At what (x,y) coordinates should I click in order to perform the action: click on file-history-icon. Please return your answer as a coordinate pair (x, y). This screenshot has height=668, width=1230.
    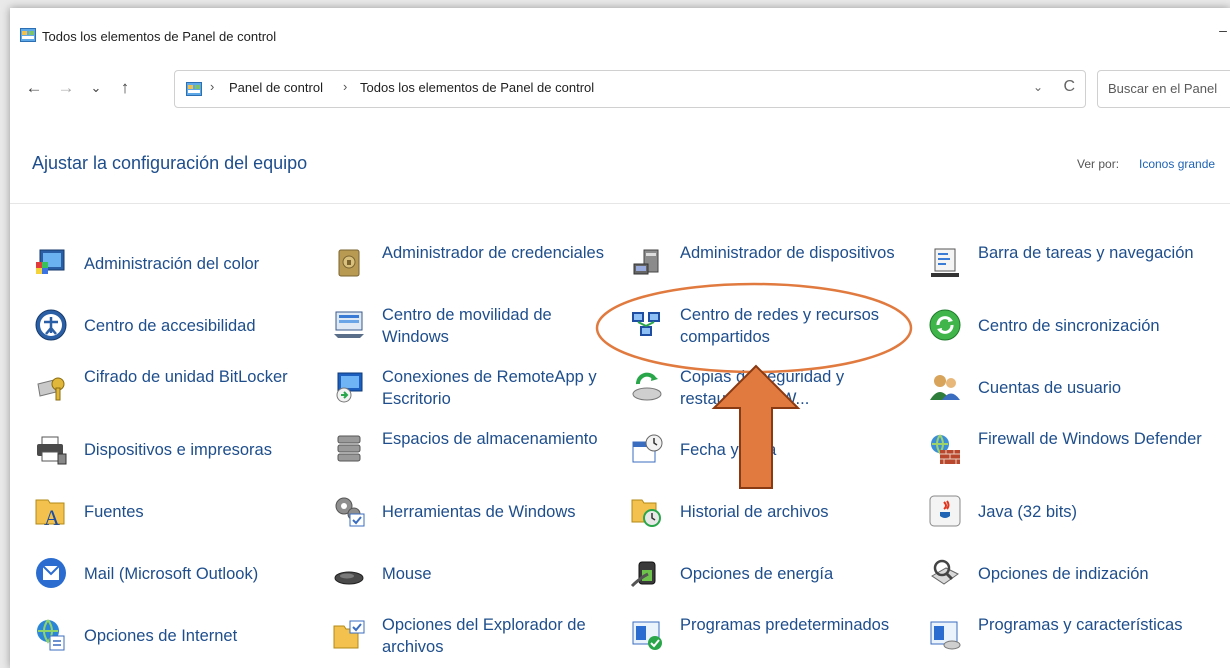
    Looking at the image, I should click on (646, 513).